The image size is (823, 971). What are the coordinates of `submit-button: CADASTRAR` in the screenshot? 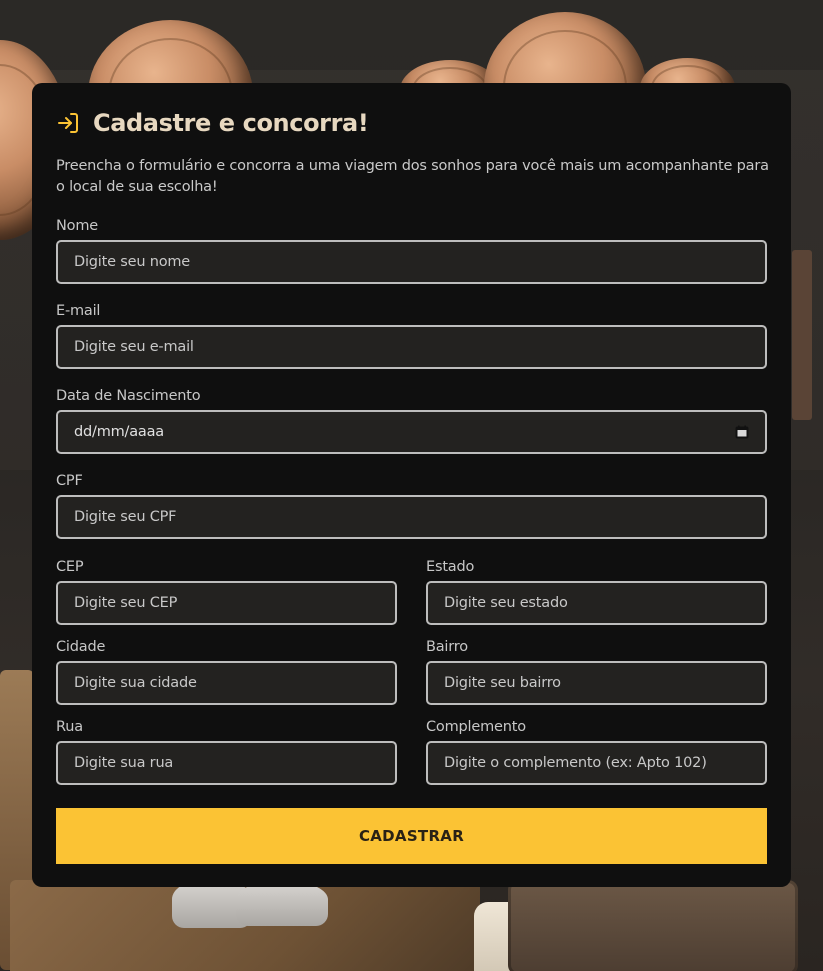 It's located at (411, 836).